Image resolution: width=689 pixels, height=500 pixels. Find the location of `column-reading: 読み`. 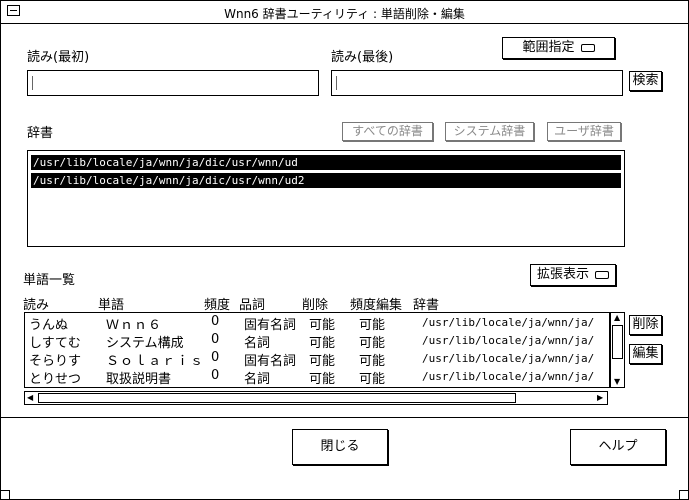

column-reading: 読み is located at coordinates (36, 305).